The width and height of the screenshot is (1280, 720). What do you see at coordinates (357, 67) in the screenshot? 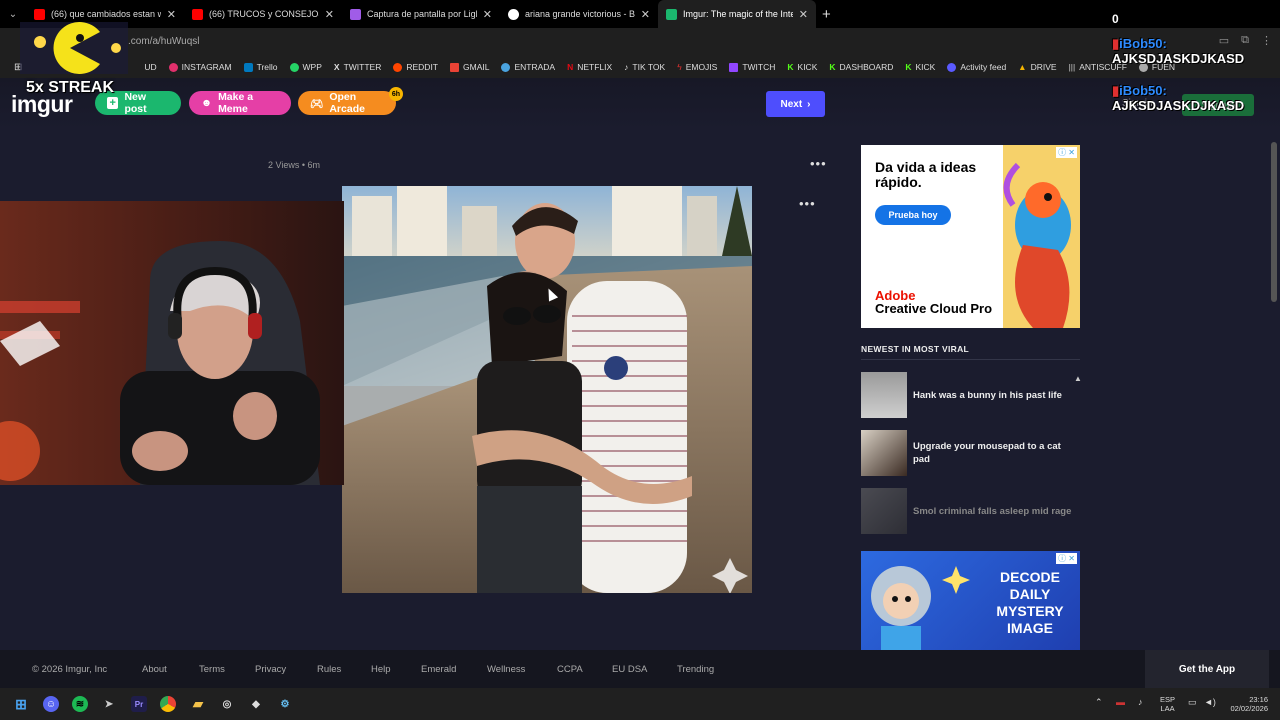
I see `bookmark-item: X TWITTER` at bounding box center [357, 67].